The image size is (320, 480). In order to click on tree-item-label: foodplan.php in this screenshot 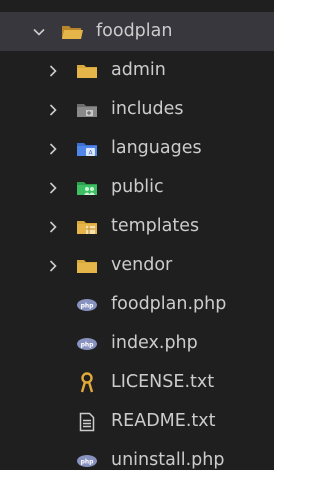, I will do `click(169, 304)`.